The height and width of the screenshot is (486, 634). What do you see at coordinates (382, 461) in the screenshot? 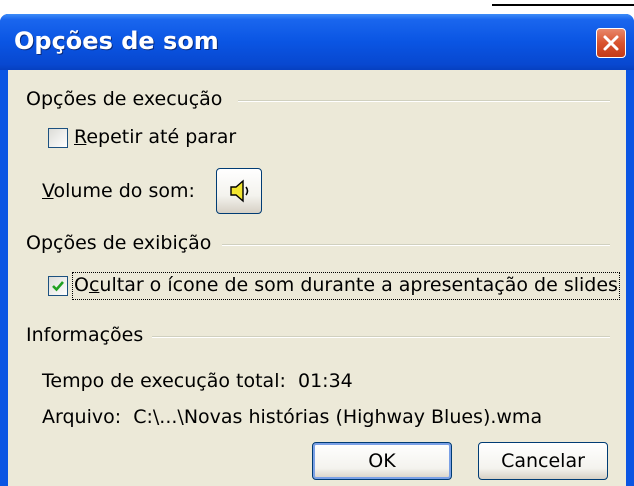
I see `ok-button: OK` at bounding box center [382, 461].